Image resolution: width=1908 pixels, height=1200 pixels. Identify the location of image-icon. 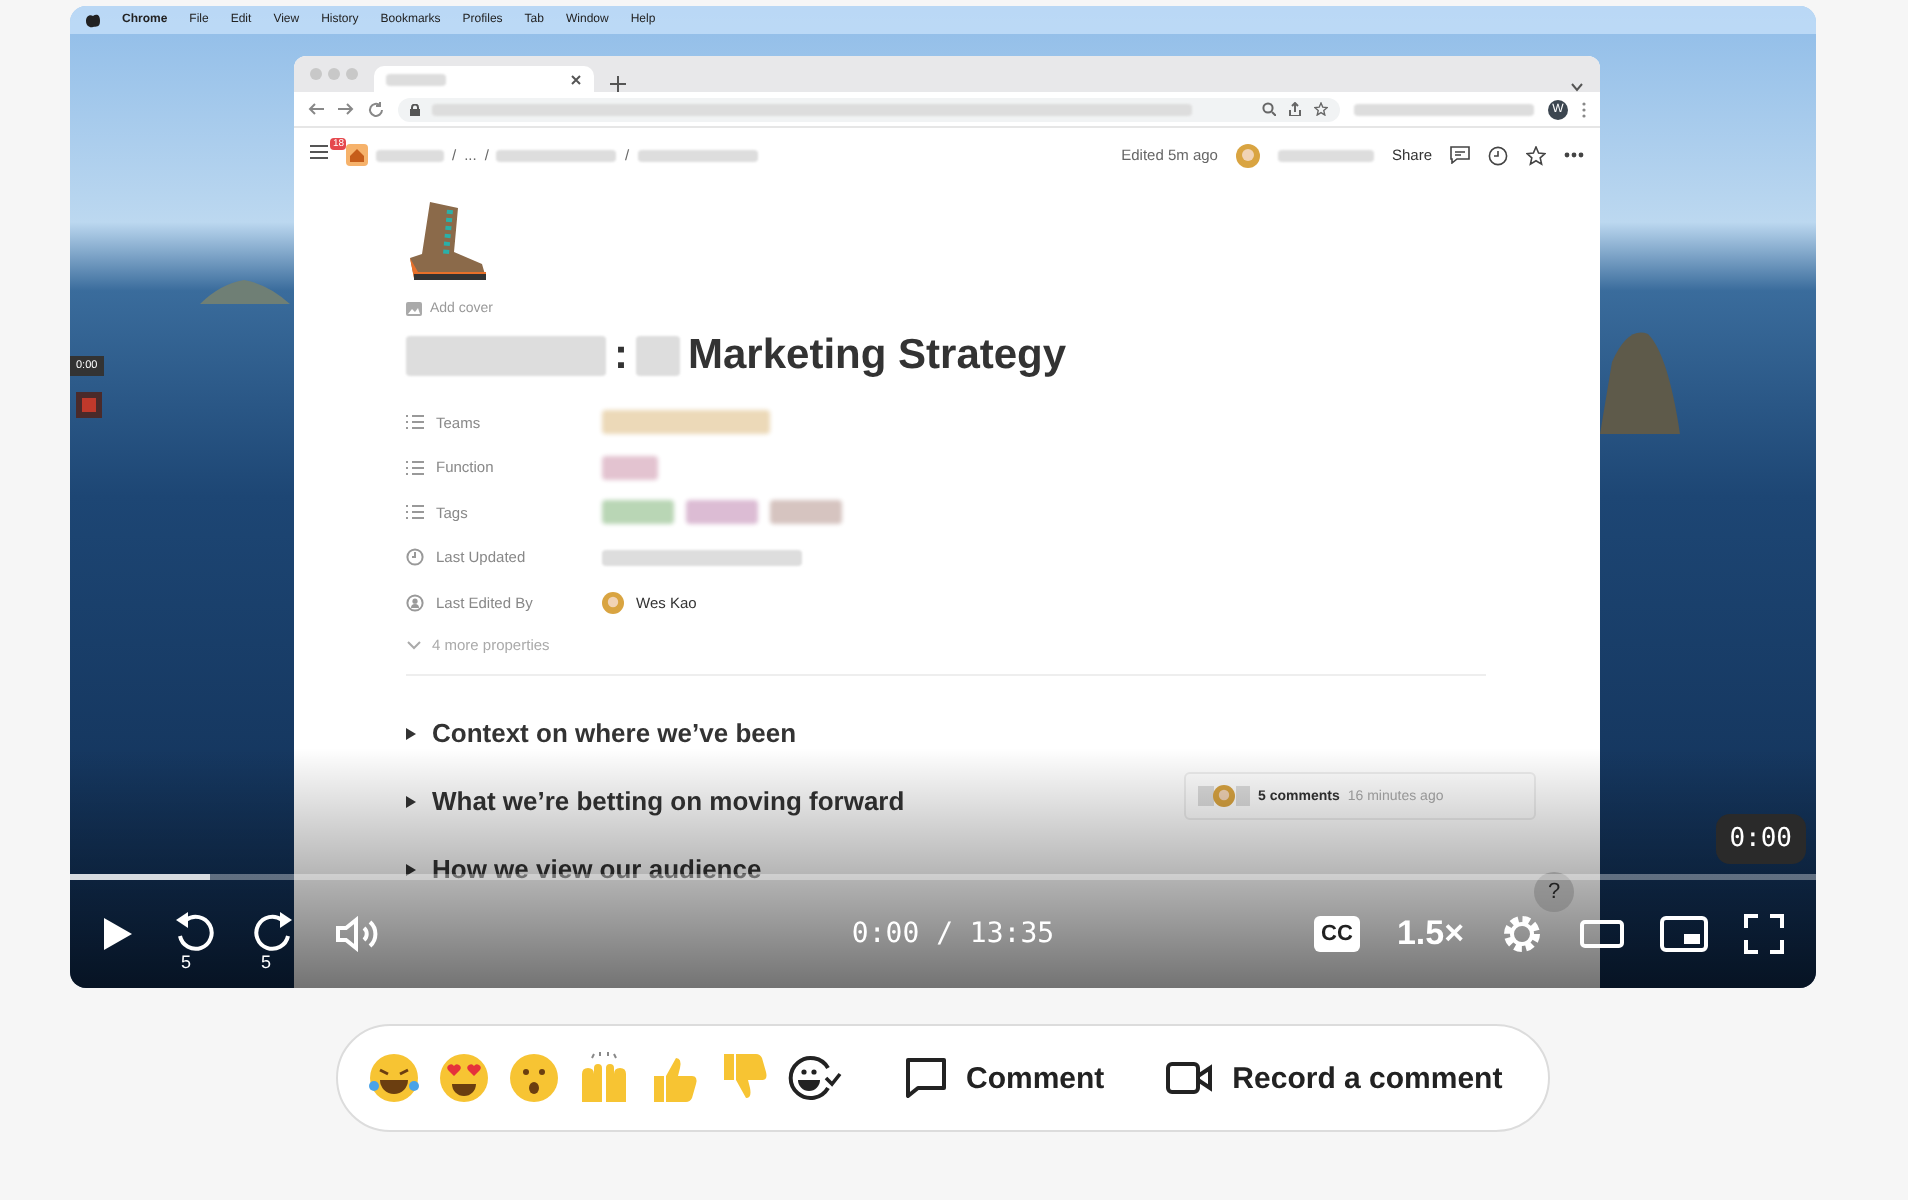
(414, 309).